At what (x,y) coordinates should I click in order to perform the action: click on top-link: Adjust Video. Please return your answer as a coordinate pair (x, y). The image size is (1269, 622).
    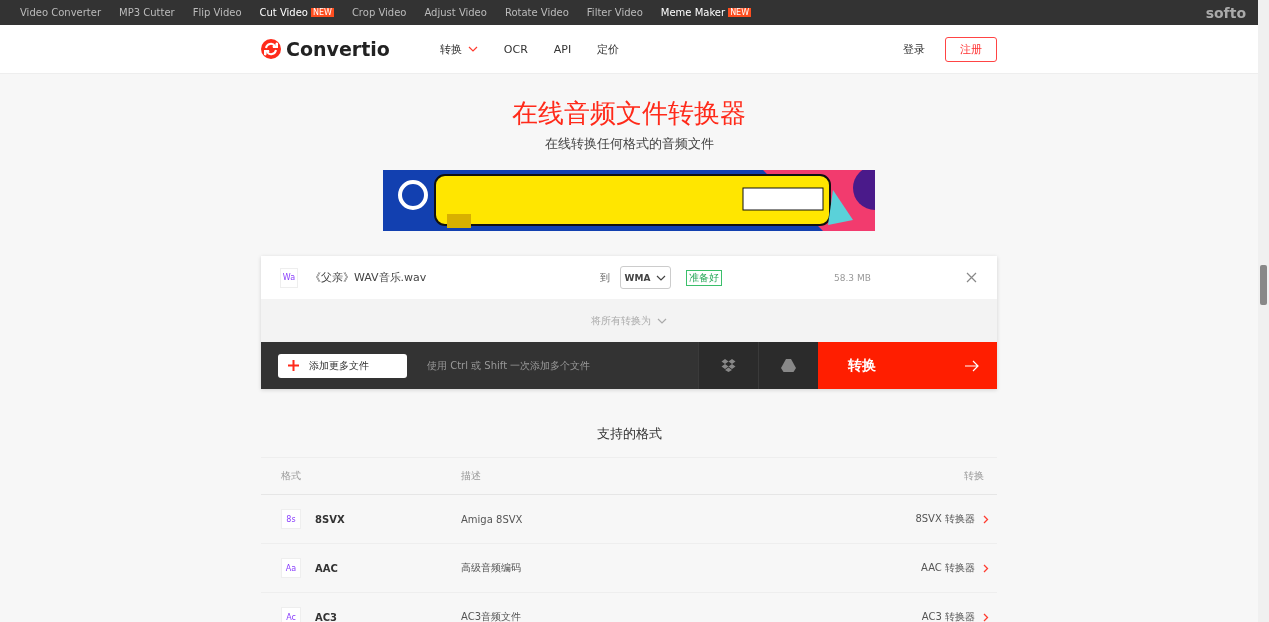
    Looking at the image, I should click on (455, 12).